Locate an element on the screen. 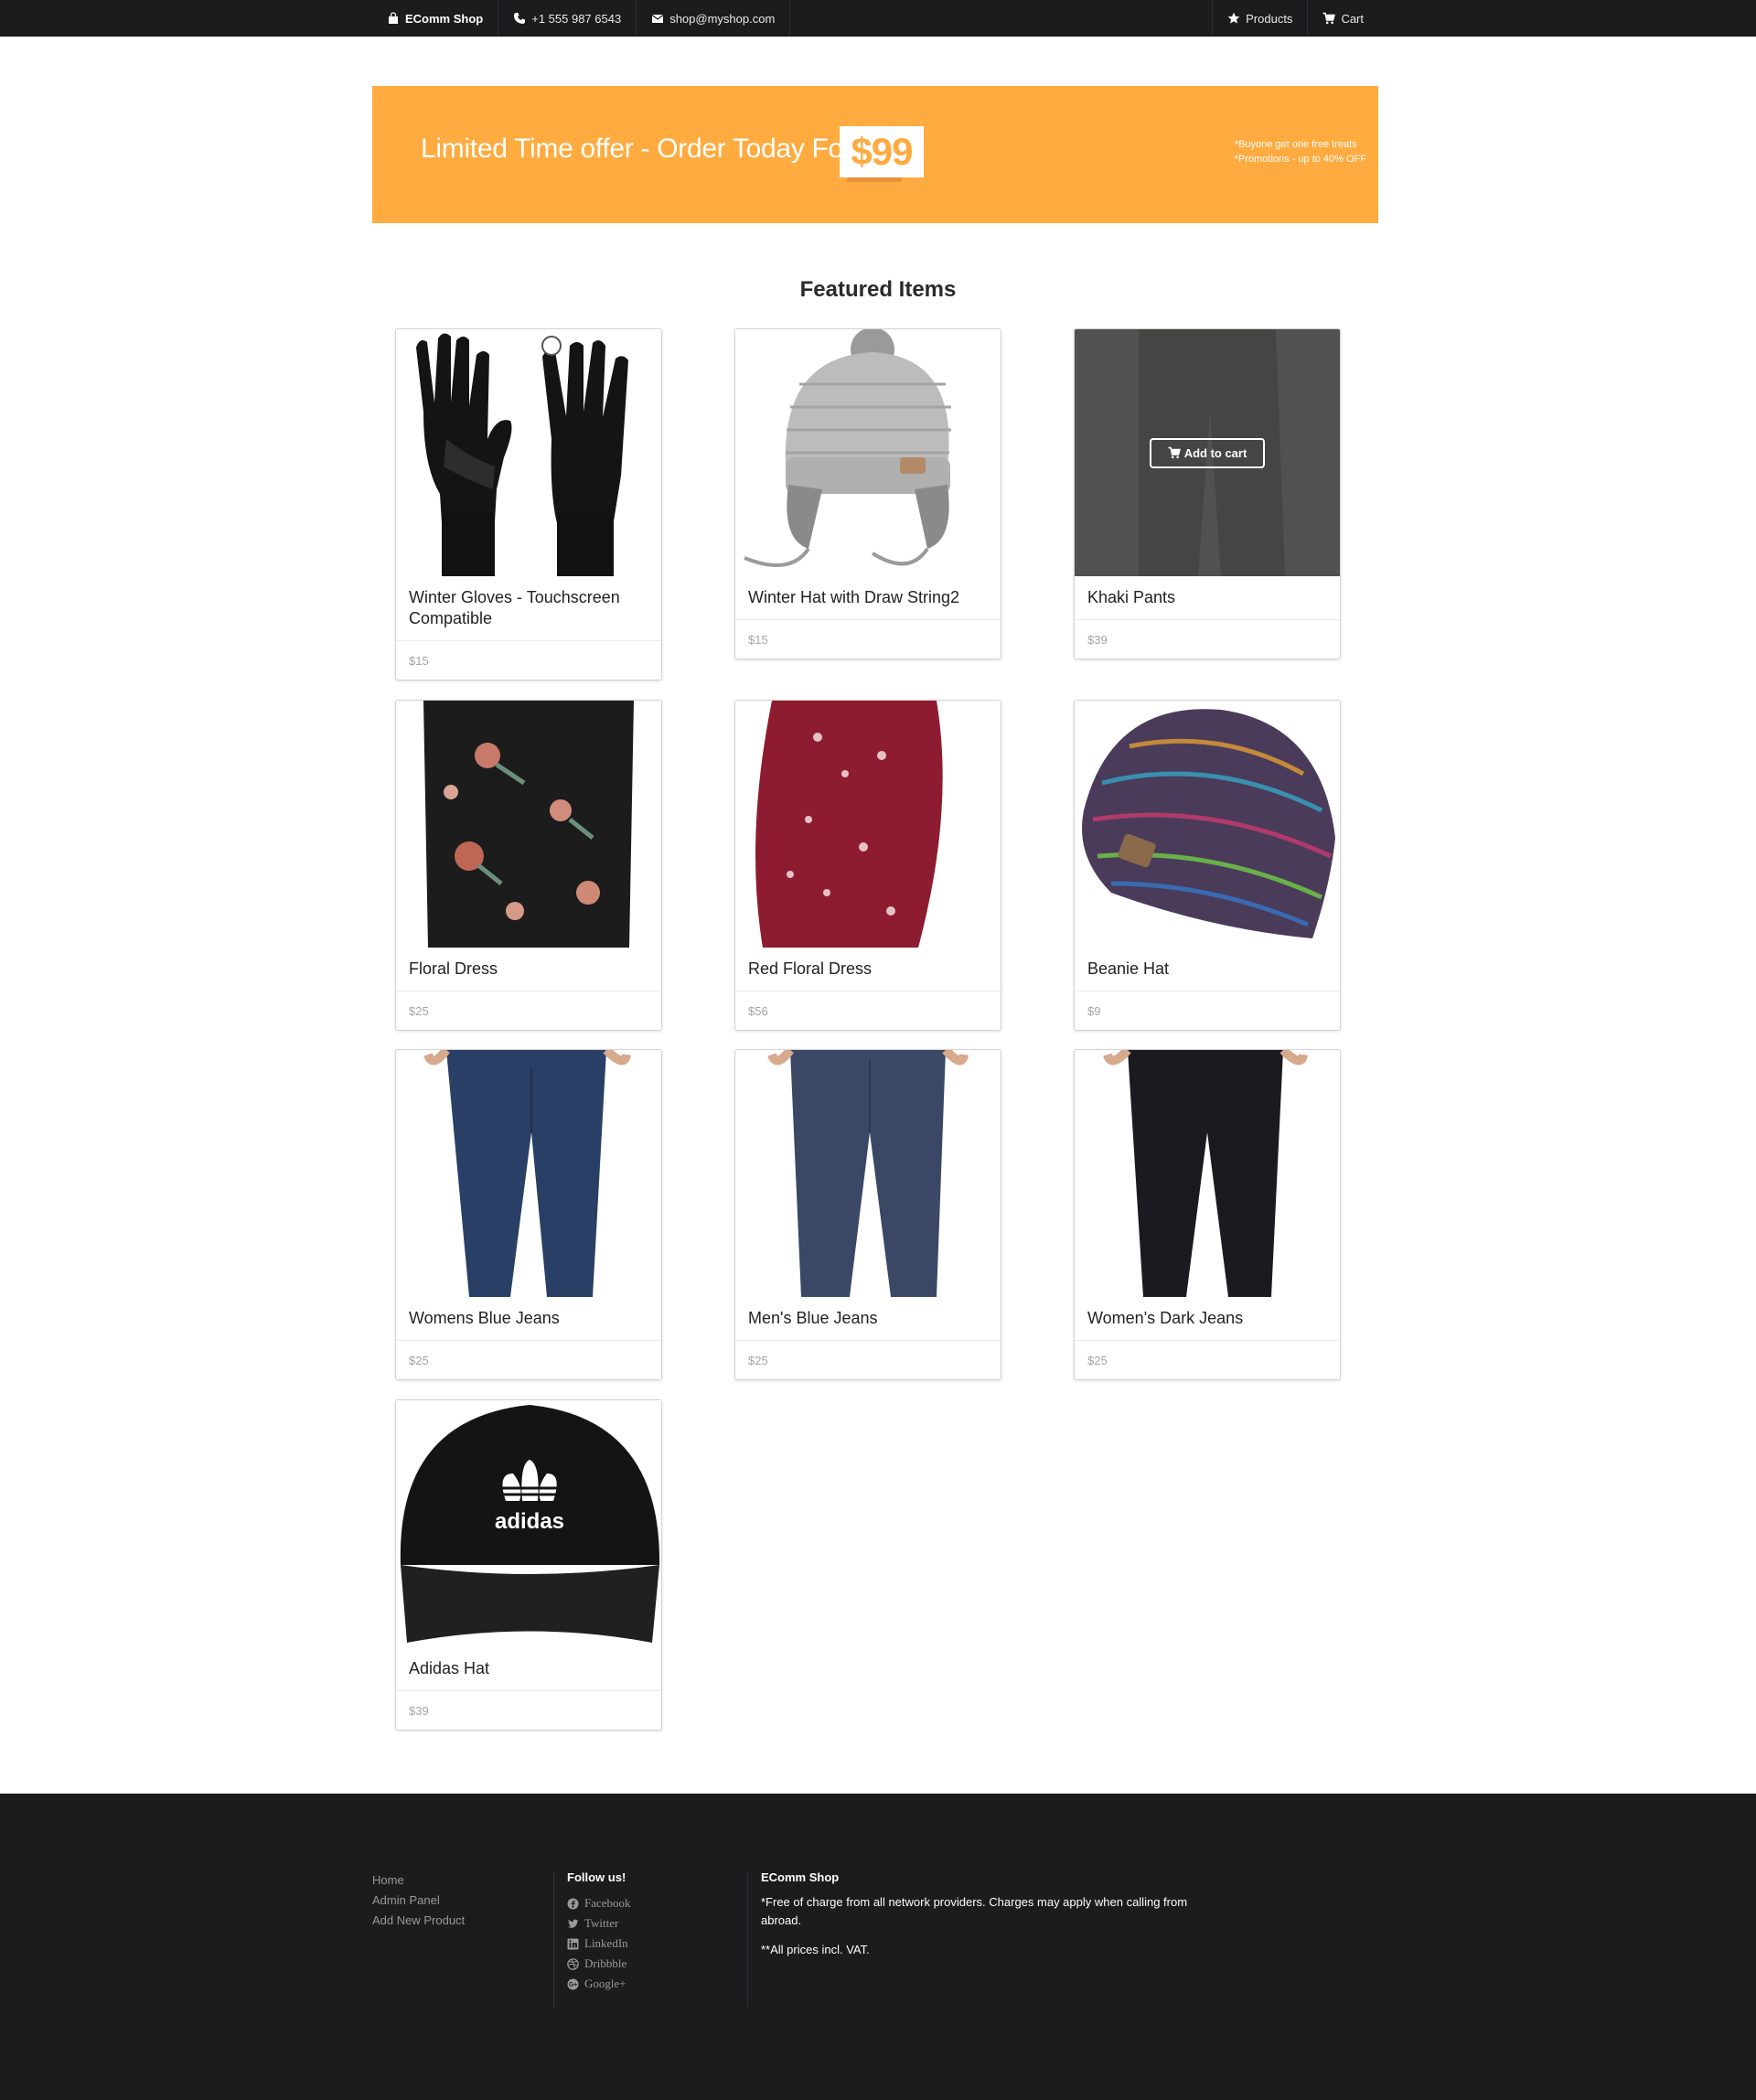 This screenshot has width=1756, height=2100. product-name: Floral Dress is located at coordinates (528, 969).